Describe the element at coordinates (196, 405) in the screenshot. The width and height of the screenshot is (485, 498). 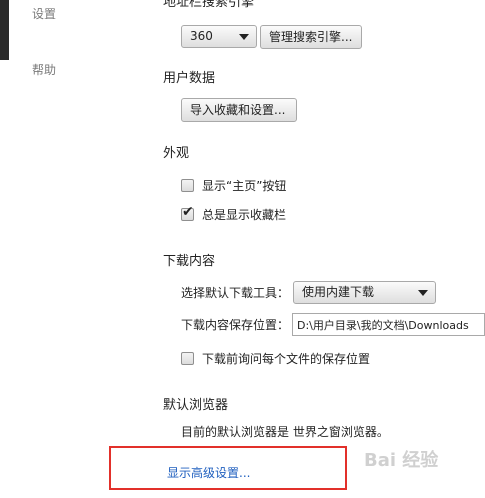
I see `default-browser-title: 默认浏览器` at that location.